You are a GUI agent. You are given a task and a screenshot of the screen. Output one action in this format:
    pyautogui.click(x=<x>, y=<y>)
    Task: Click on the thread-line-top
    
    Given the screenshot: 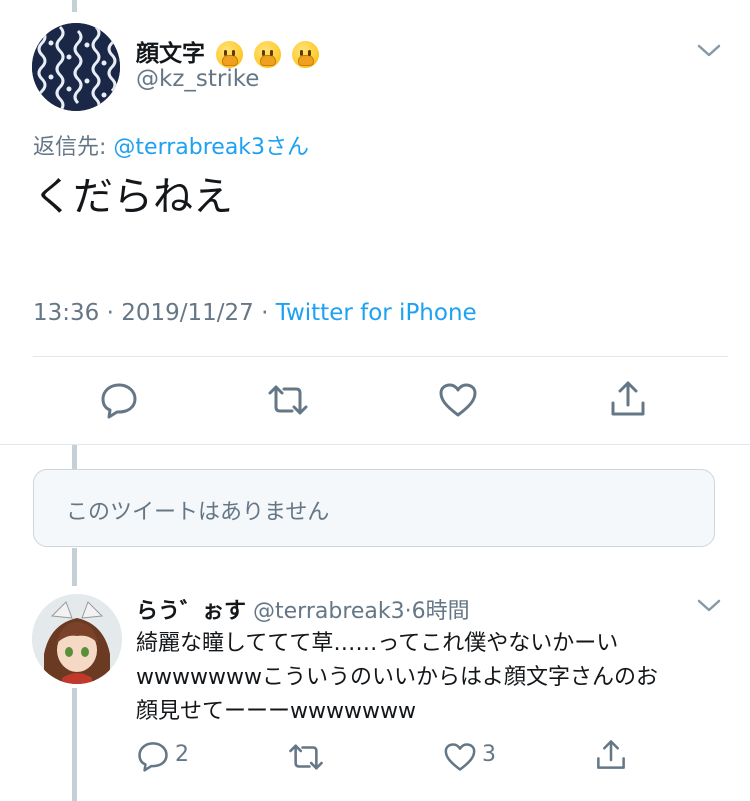 What is the action you would take?
    pyautogui.click(x=74, y=6)
    